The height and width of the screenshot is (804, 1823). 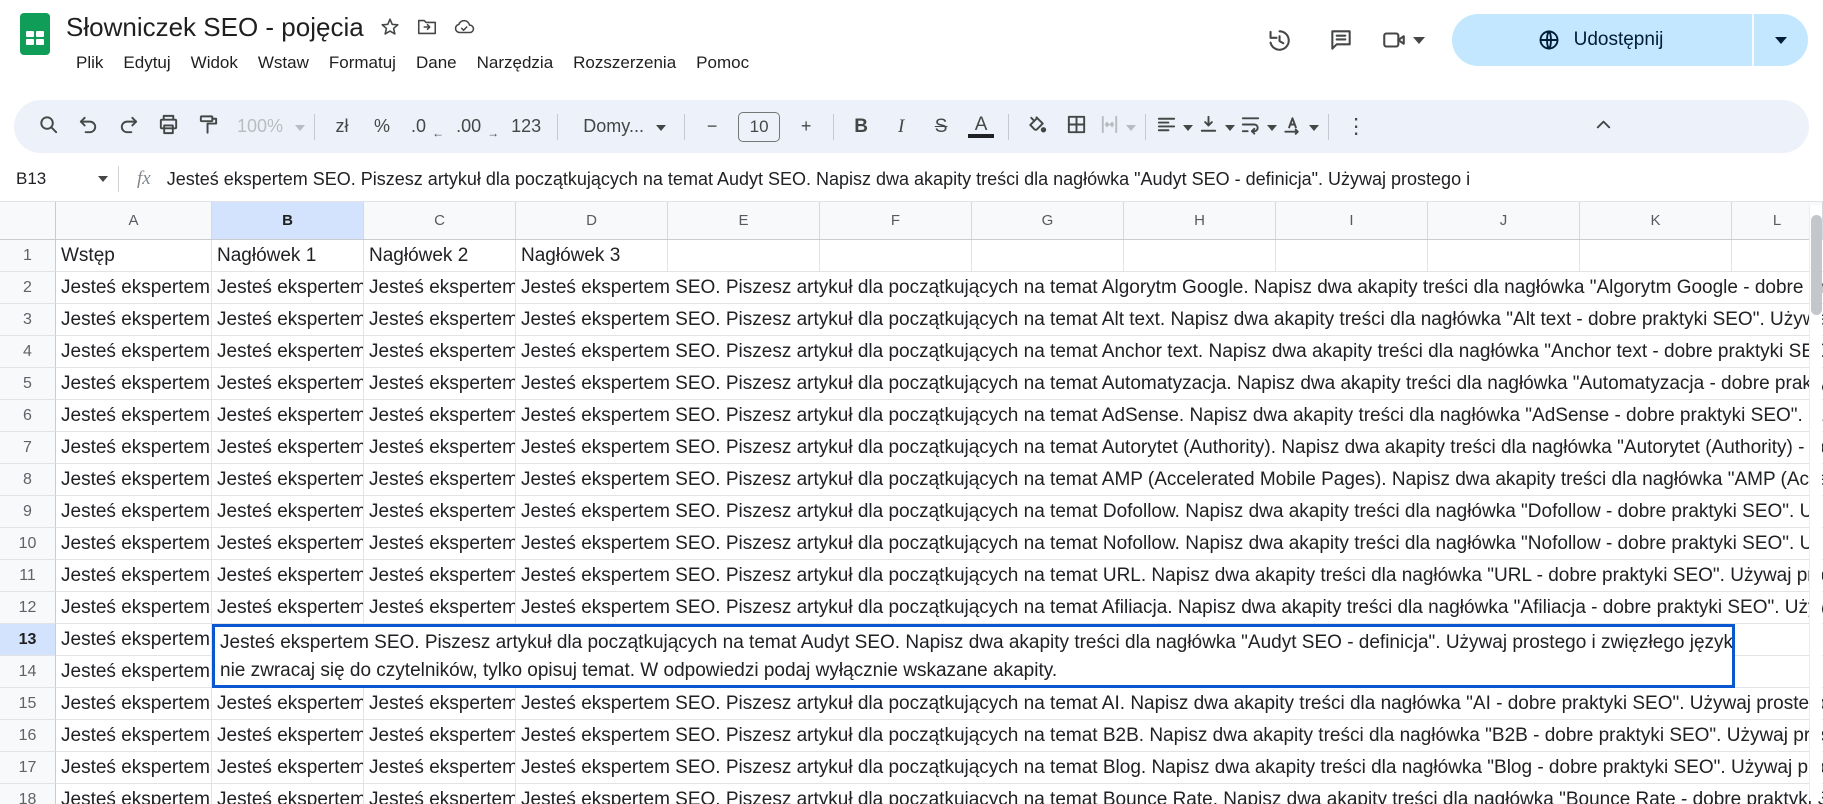 I want to click on row-number-5: 5, so click(x=28, y=384).